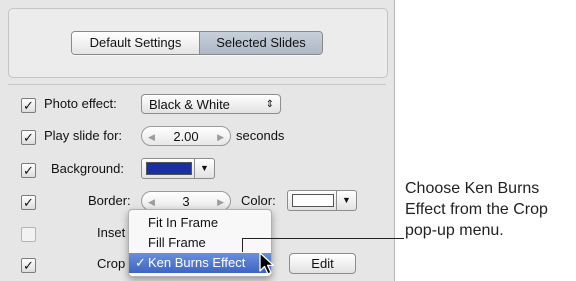 The width and height of the screenshot is (576, 281). What do you see at coordinates (111, 232) in the screenshot?
I see `inset-label: Inset` at bounding box center [111, 232].